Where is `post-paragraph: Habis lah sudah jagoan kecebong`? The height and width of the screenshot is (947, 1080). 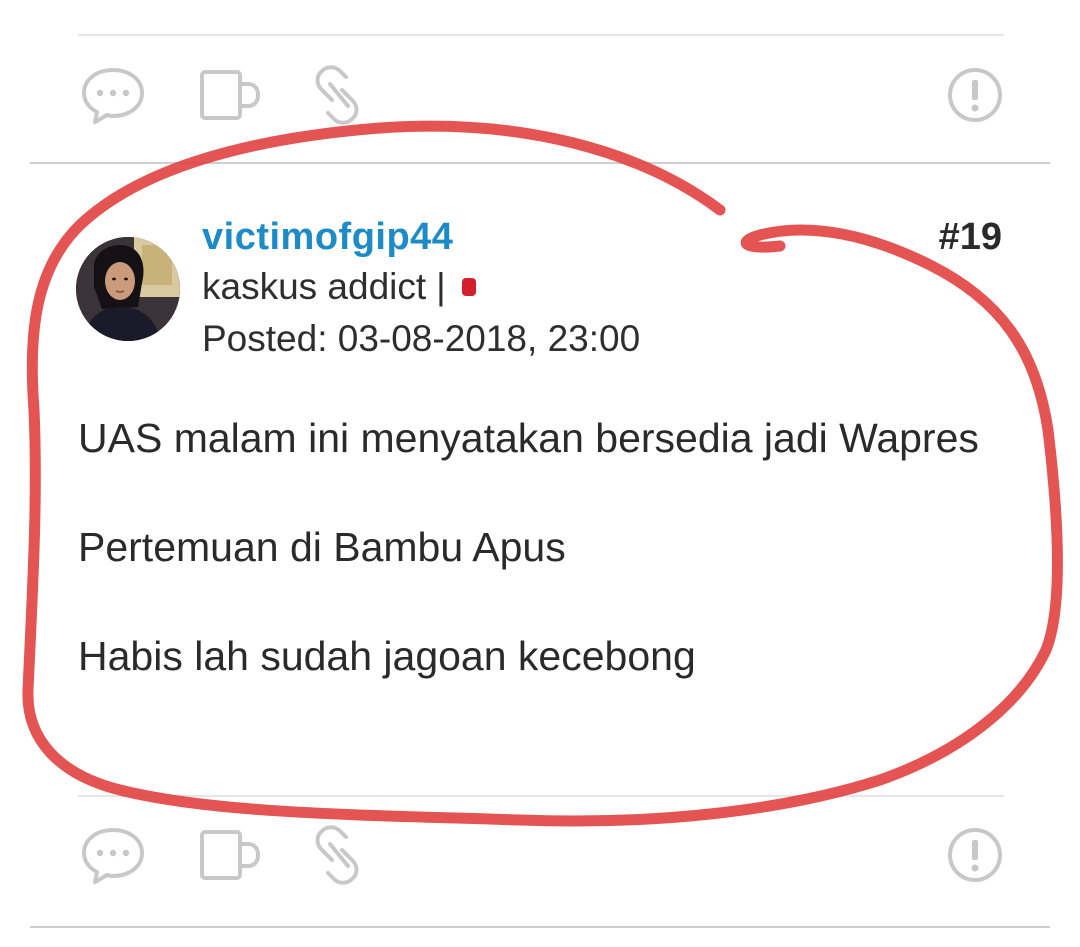 post-paragraph: Habis lah sudah jagoan kecebong is located at coordinates (387, 656).